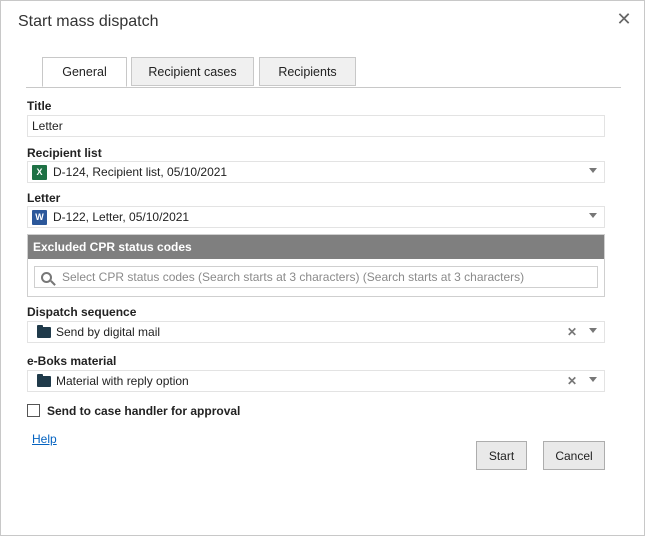 The width and height of the screenshot is (645, 536). What do you see at coordinates (47, 126) in the screenshot?
I see `title-value: Letter` at bounding box center [47, 126].